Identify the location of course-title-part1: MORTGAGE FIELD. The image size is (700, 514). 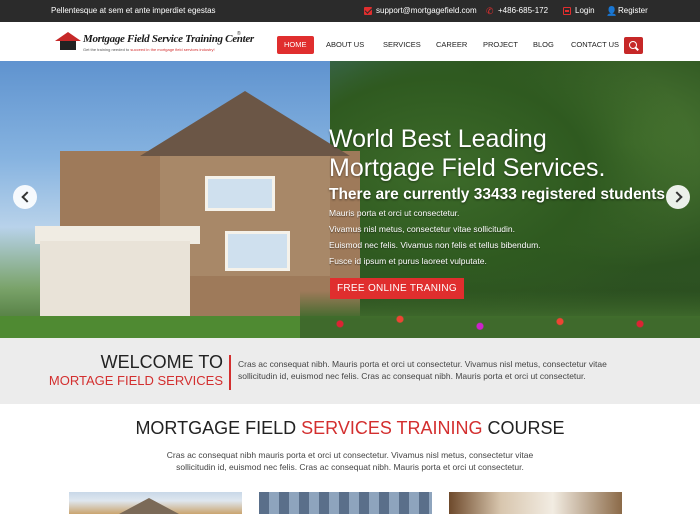
(218, 428).